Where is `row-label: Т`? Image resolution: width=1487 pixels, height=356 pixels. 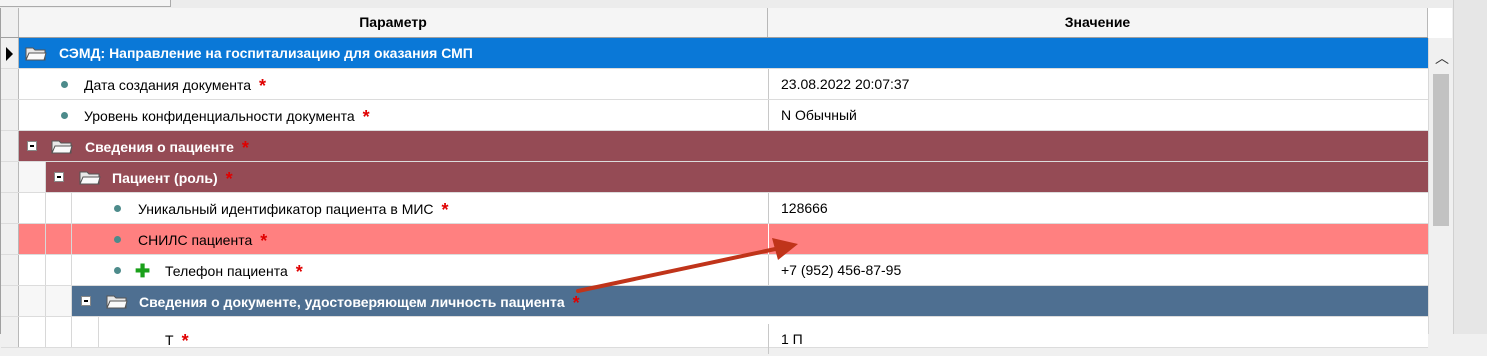 row-label: Т is located at coordinates (169, 340).